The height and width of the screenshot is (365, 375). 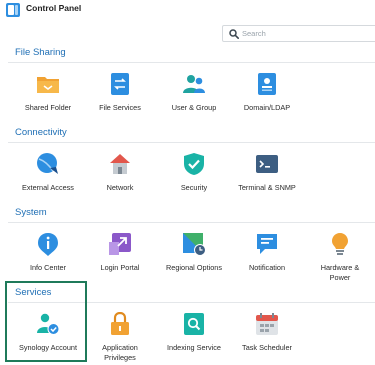 I want to click on info-icon, so click(x=48, y=244).